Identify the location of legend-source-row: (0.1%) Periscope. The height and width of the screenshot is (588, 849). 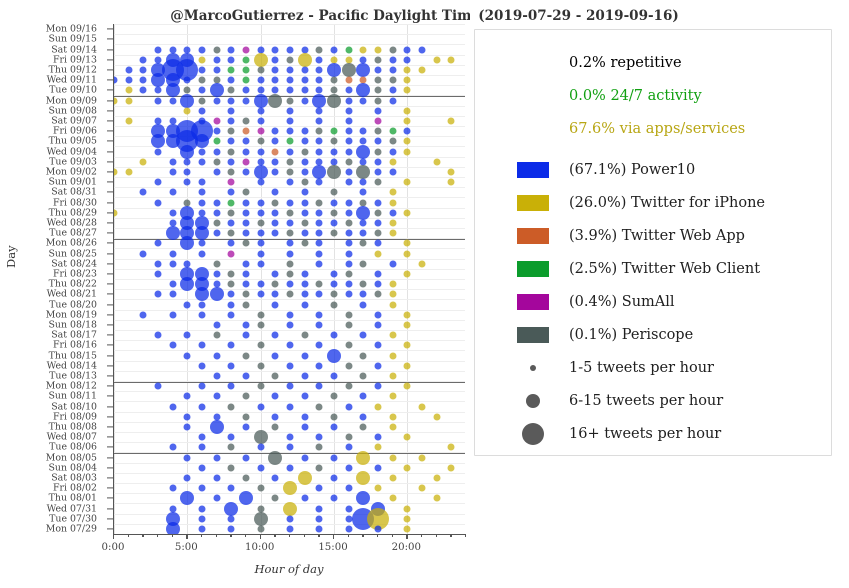
(659, 334).